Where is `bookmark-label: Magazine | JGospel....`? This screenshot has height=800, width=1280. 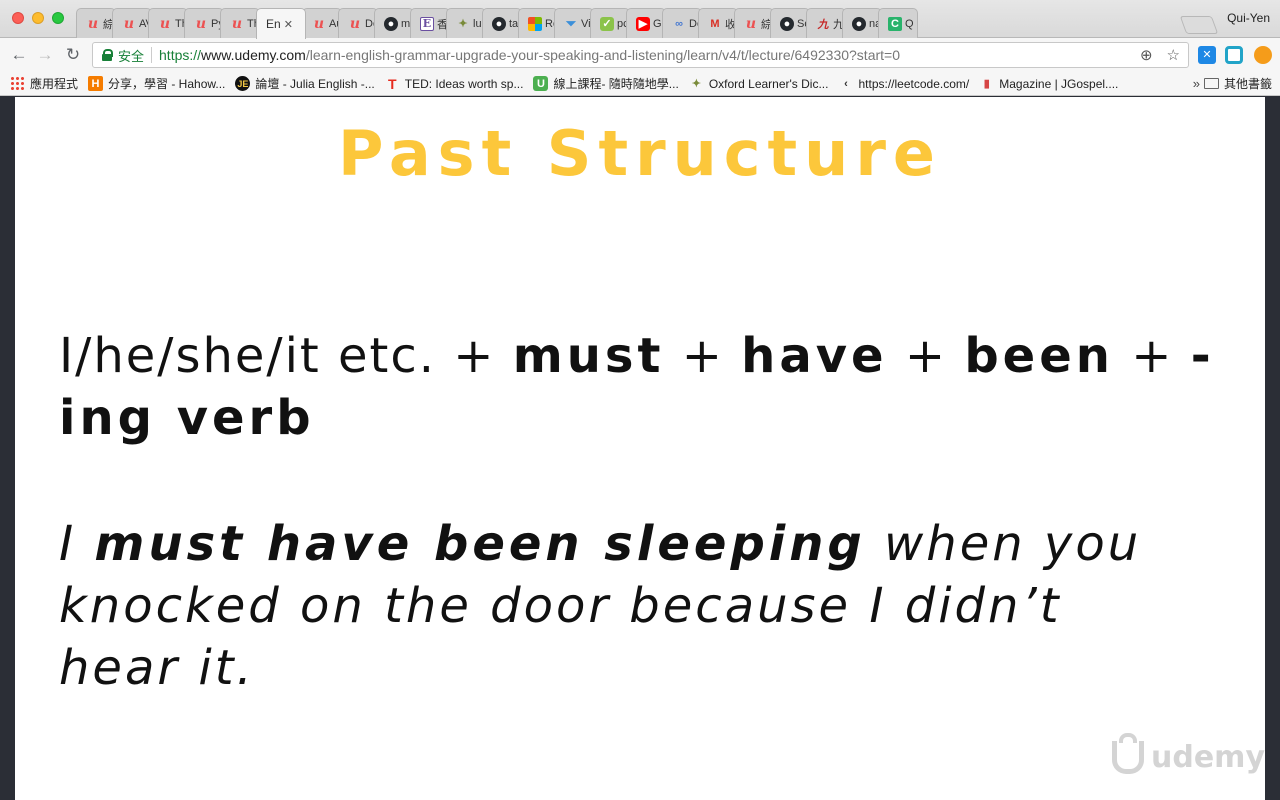
bookmark-label: Magazine | JGospel.... is located at coordinates (1059, 83).